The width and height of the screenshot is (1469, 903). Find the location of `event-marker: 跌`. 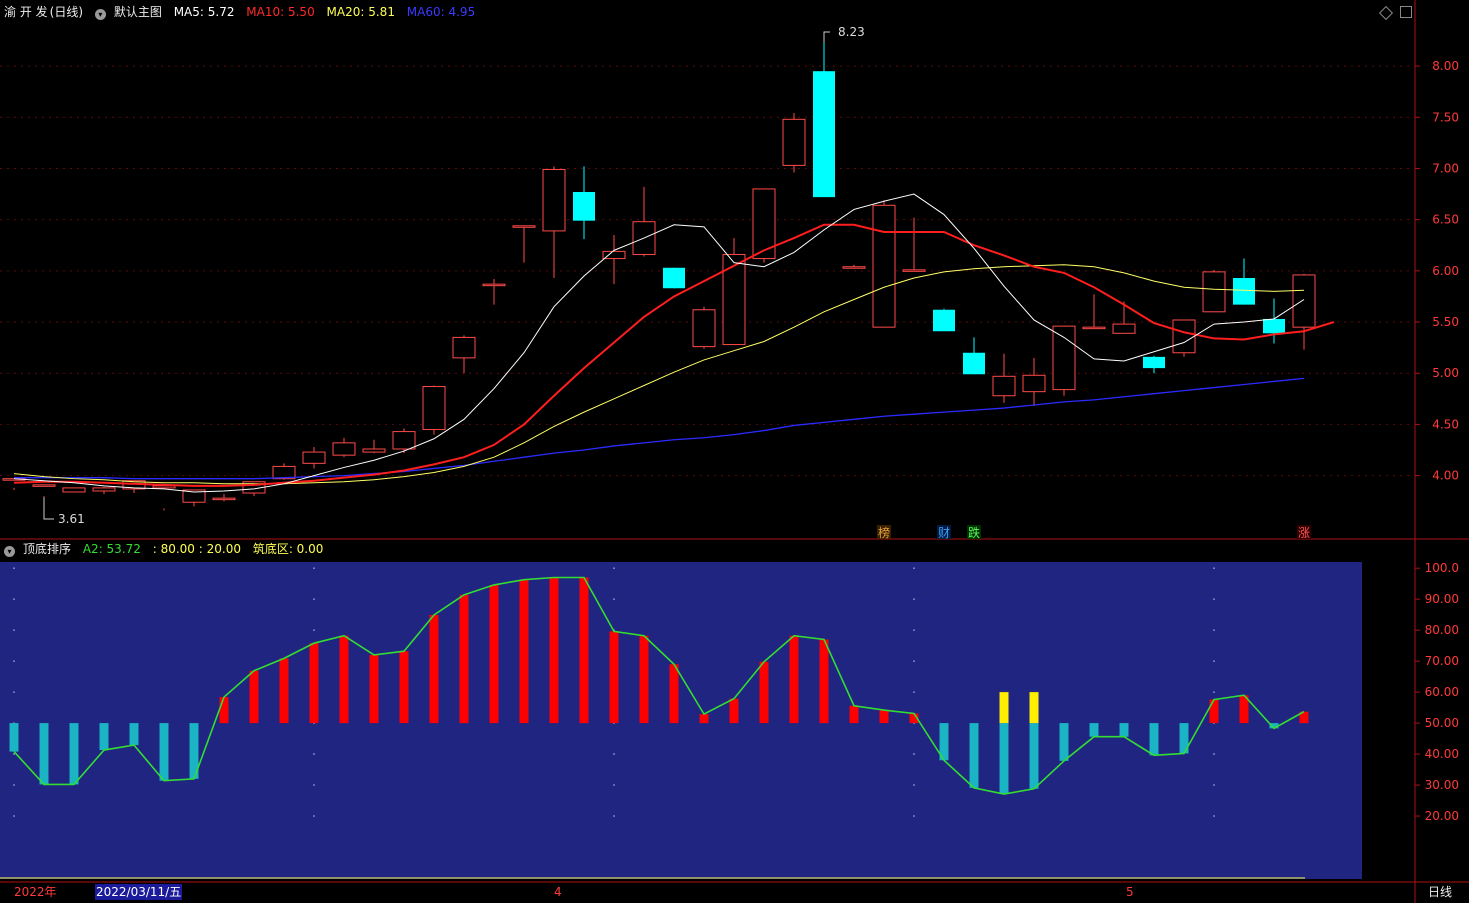

event-marker: 跌 is located at coordinates (974, 532).